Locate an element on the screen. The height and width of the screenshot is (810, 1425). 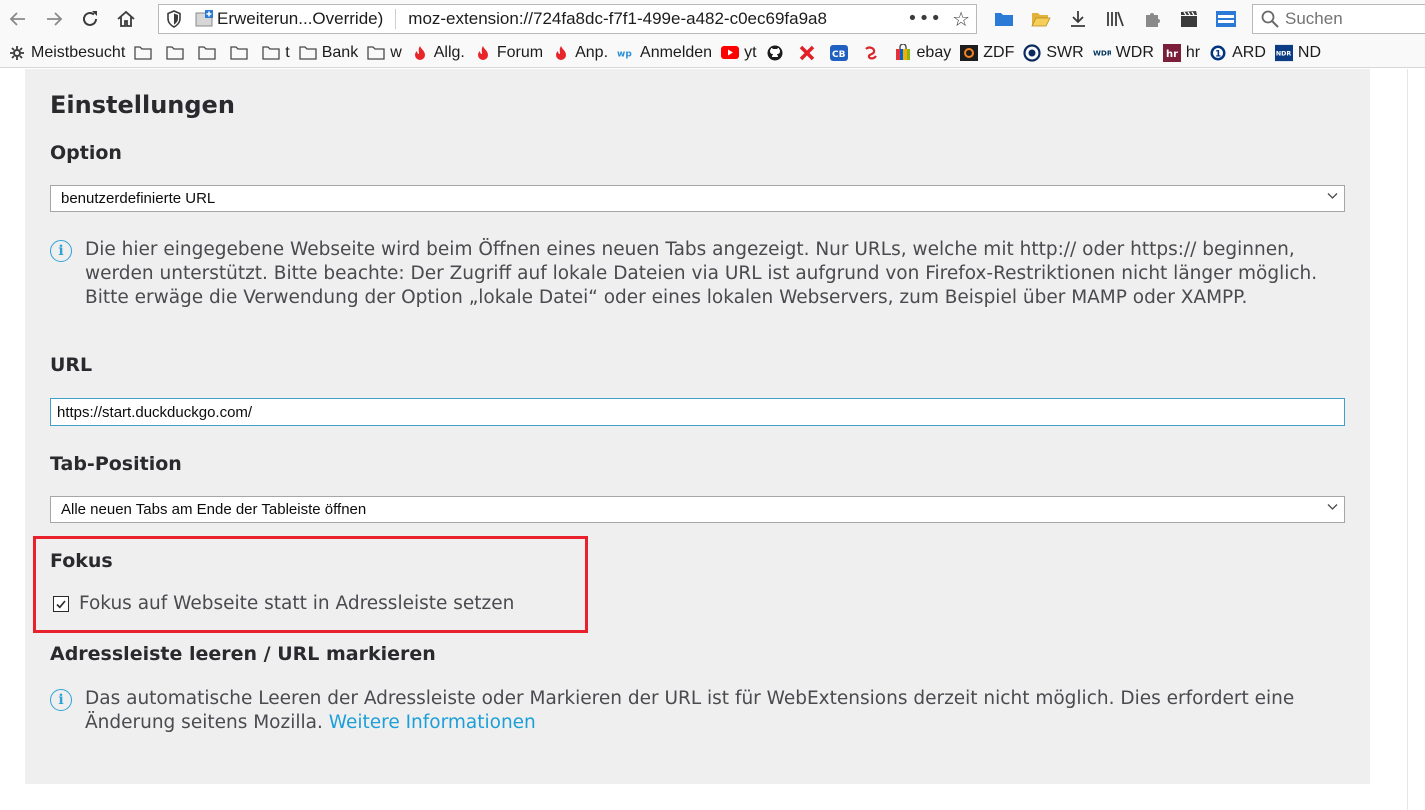
ndr-icon: NDR is located at coordinates (1283, 52).